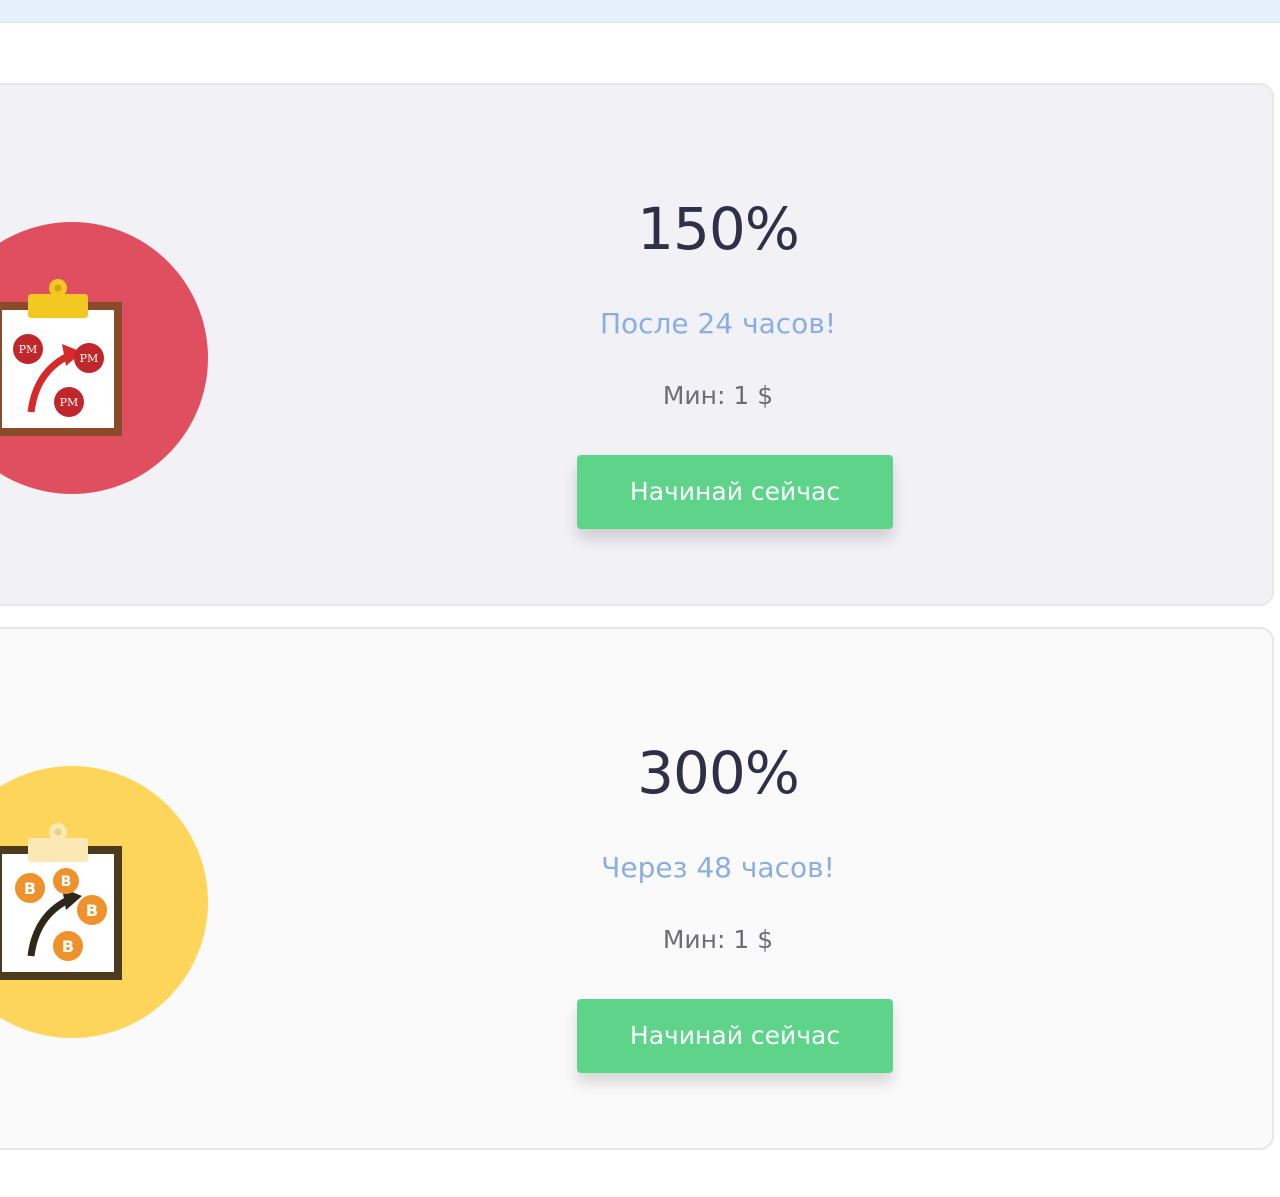 The image size is (1280, 1197). Describe the element at coordinates (92, 910) in the screenshot. I see `coin-label: B` at that location.